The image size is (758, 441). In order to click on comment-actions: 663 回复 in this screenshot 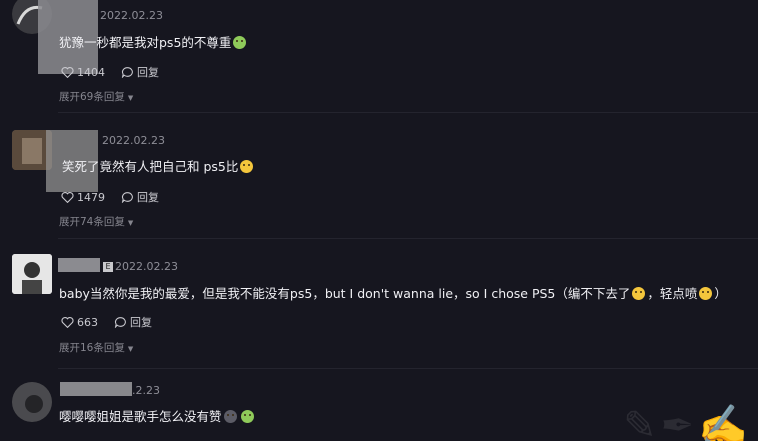, I will do `click(114, 322)`.